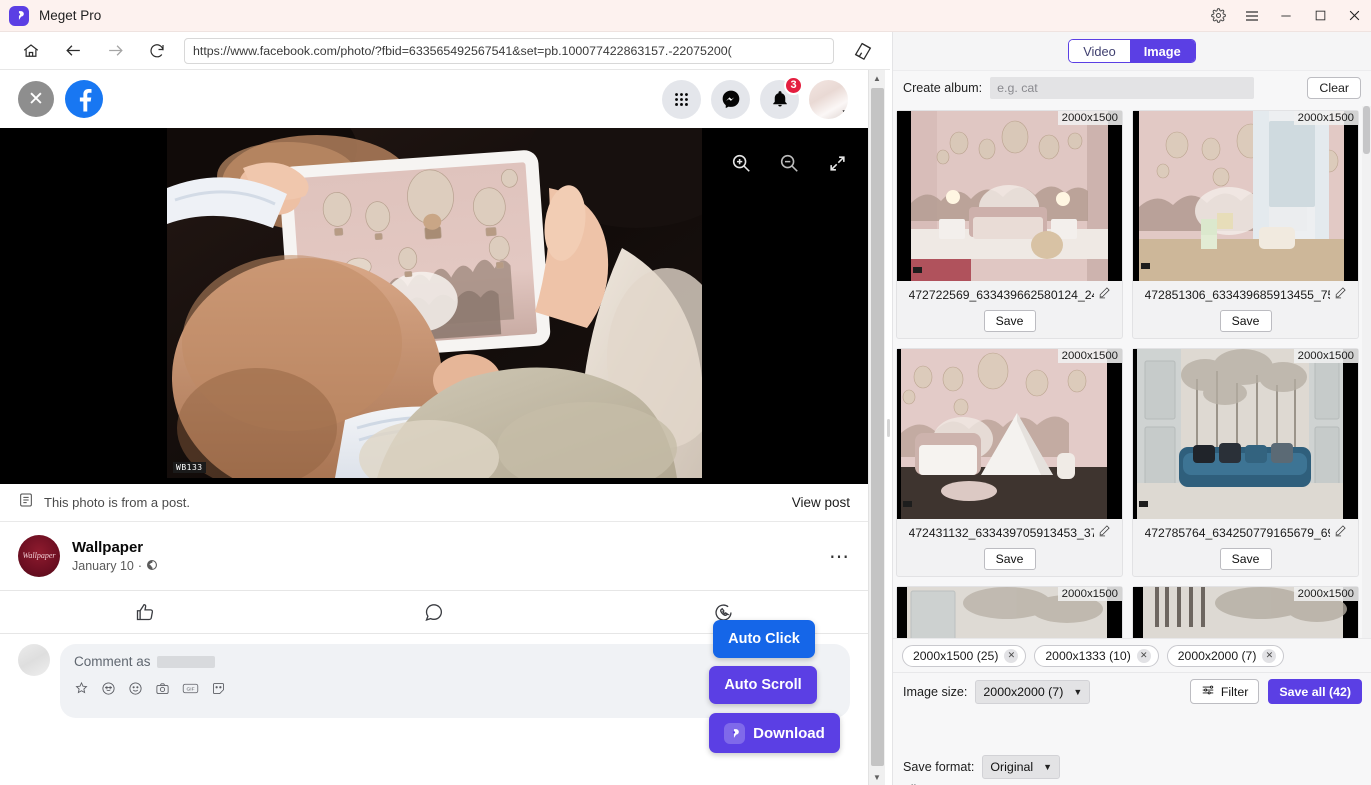  I want to click on post-note-row: This photo is from a post. View post, so click(434, 503).